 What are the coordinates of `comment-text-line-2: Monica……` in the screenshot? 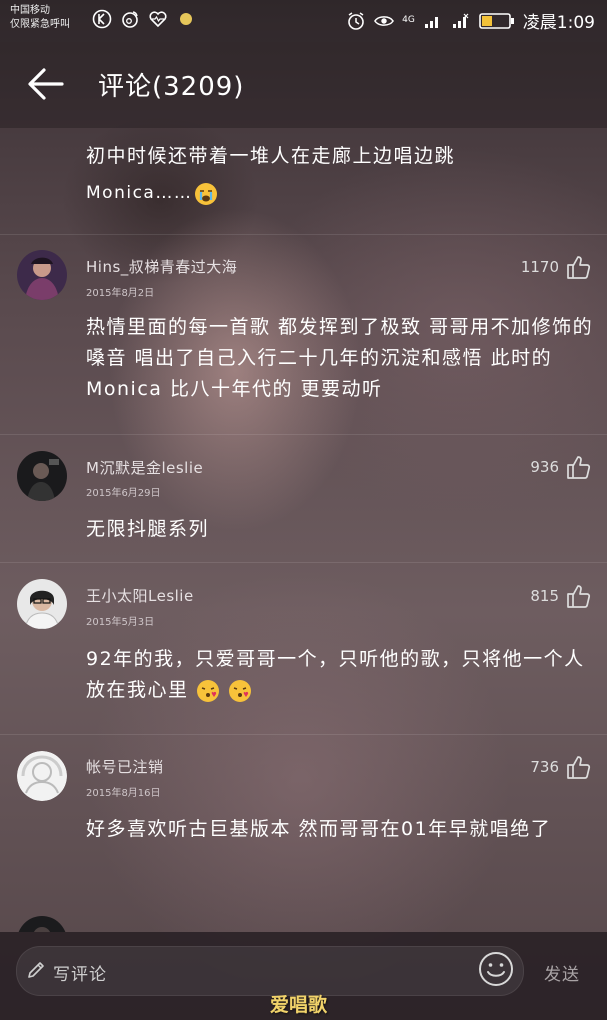 It's located at (336, 193).